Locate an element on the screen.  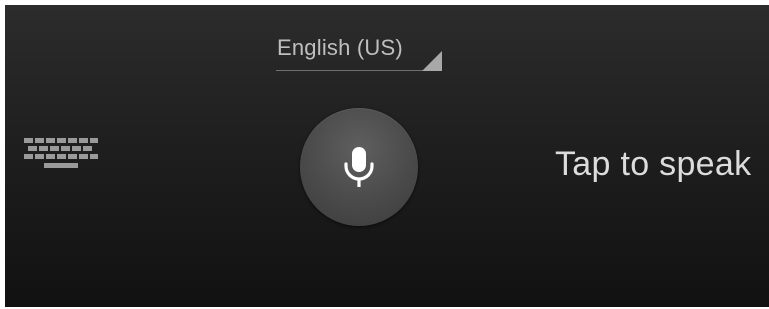
language-selector-label: English (US) is located at coordinates (340, 47).